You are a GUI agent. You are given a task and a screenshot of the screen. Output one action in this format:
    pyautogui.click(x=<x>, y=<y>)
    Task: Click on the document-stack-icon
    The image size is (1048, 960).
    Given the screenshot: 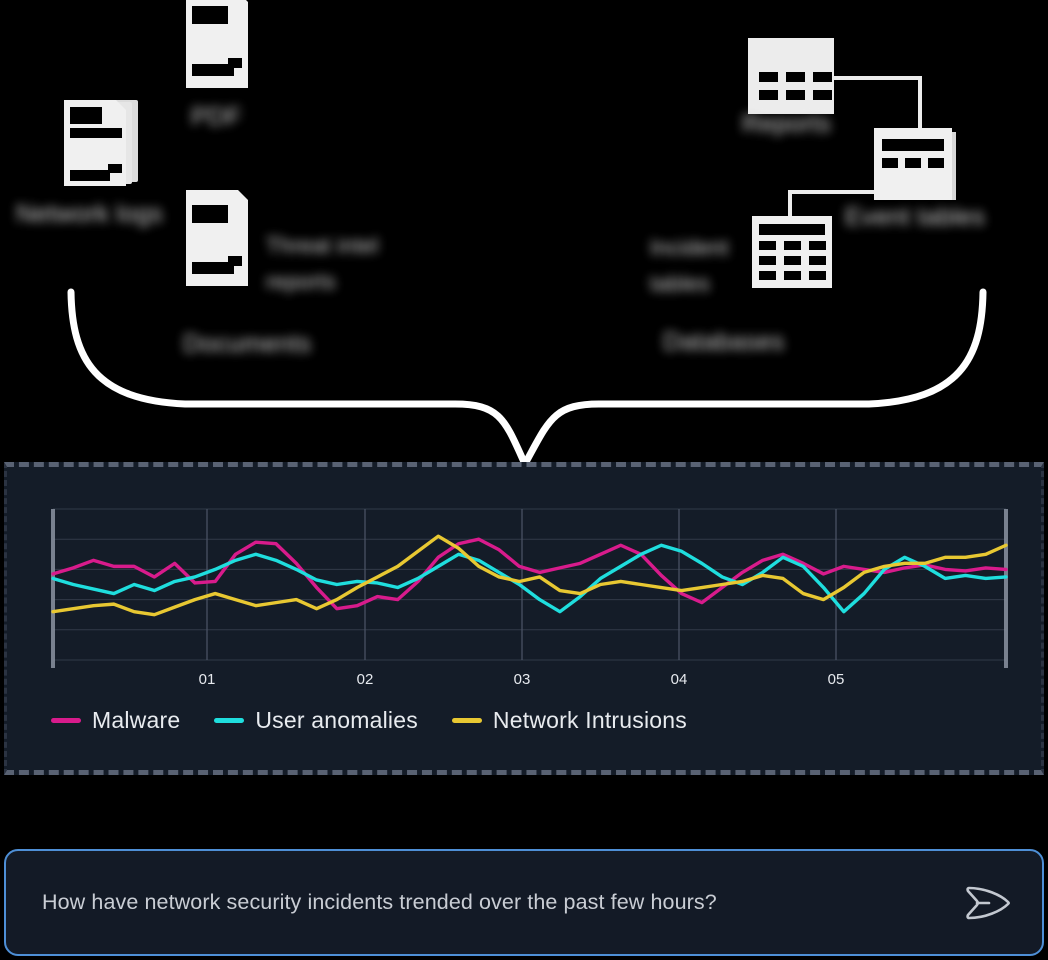 What is the action you would take?
    pyautogui.click(x=101, y=143)
    